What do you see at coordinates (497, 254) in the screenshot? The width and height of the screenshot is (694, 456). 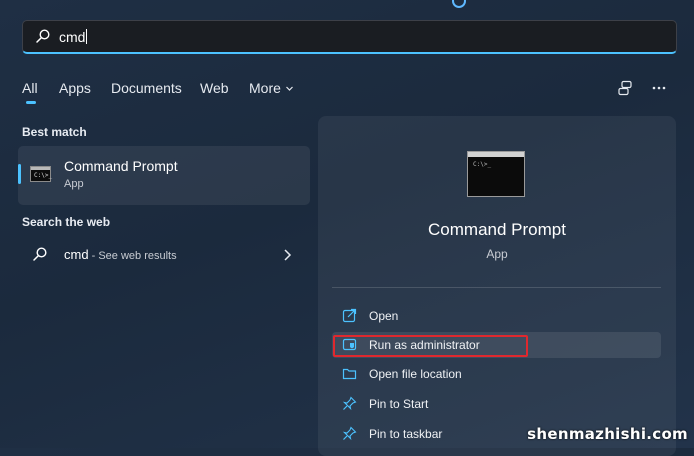 I see `detail-subtitle: App` at bounding box center [497, 254].